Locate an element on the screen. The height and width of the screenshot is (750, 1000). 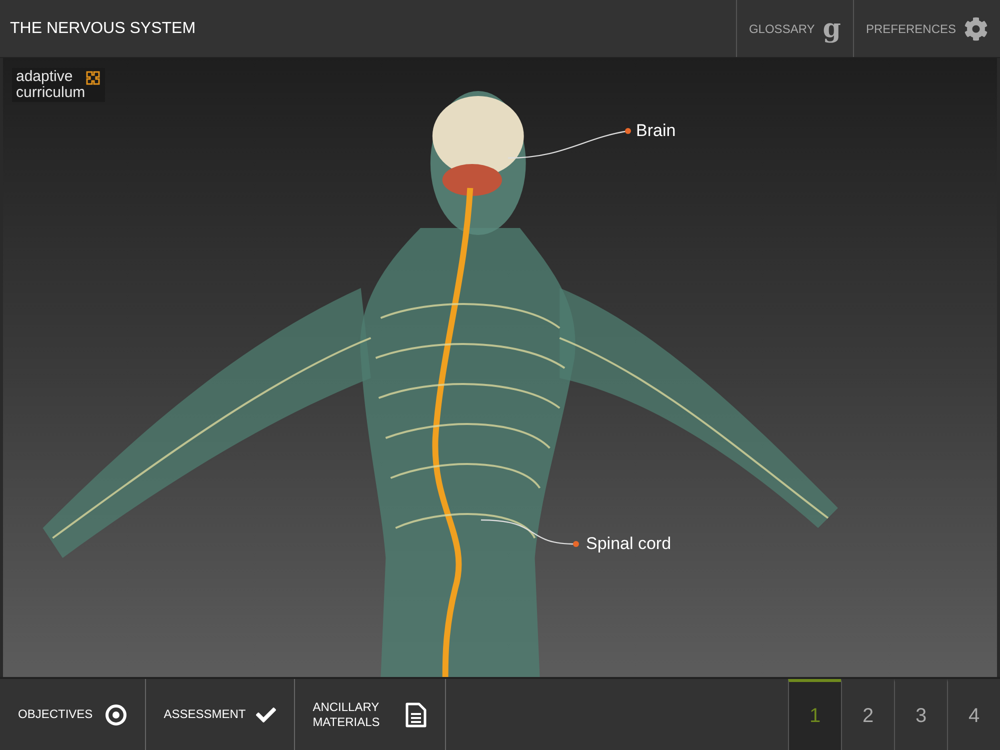
page-tab: 3 is located at coordinates (920, 714).